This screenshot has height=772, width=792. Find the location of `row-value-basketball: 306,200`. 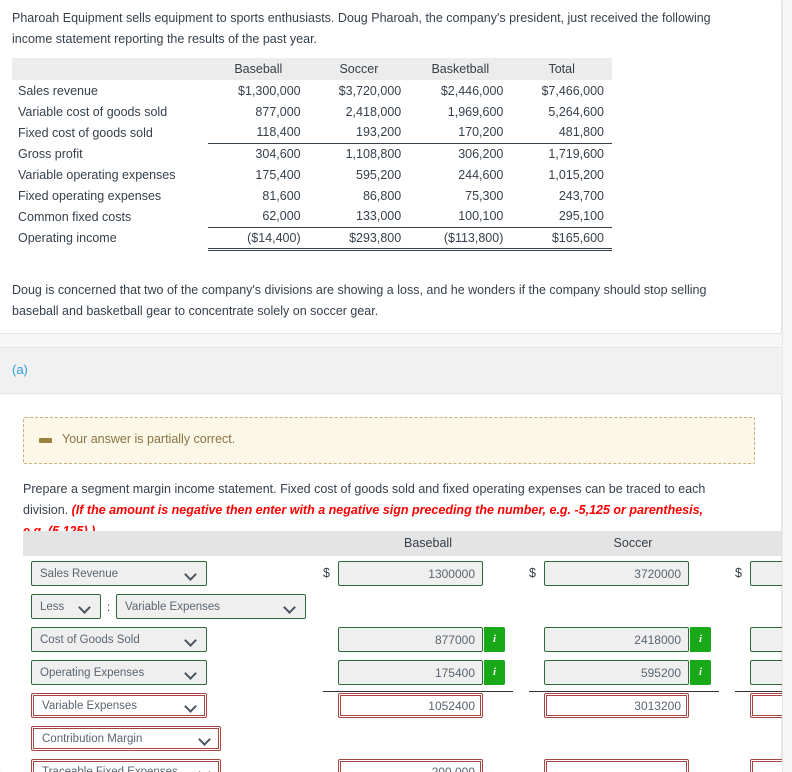

row-value-basketball: 306,200 is located at coordinates (460, 153).